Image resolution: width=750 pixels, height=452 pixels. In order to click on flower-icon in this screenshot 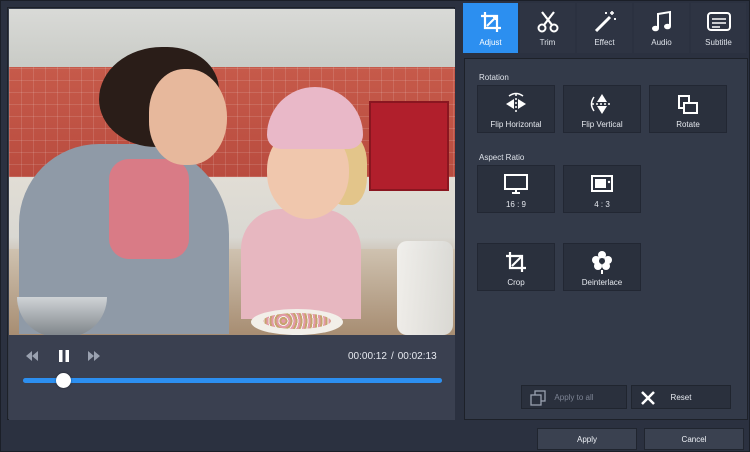, I will do `click(602, 262)`.